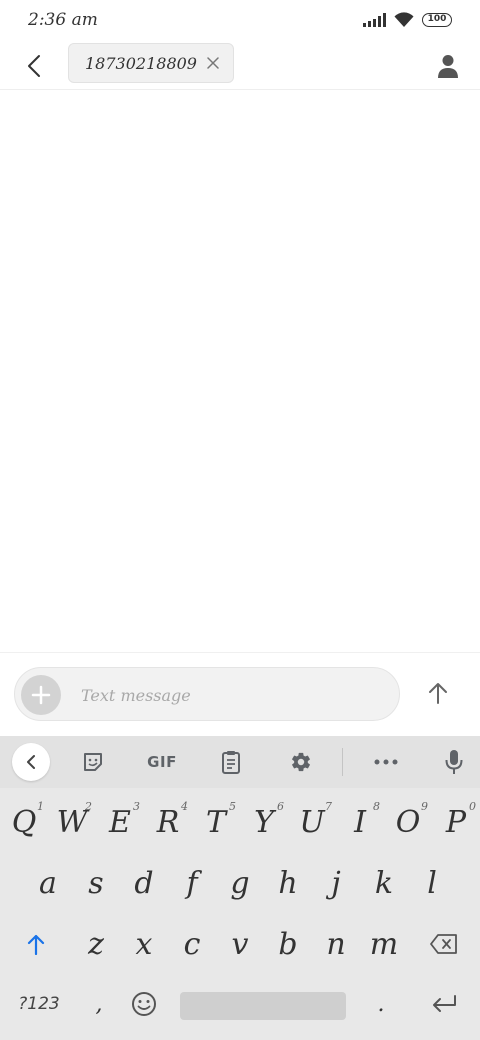  What do you see at coordinates (144, 944) in the screenshot?
I see `key-x: x` at bounding box center [144, 944].